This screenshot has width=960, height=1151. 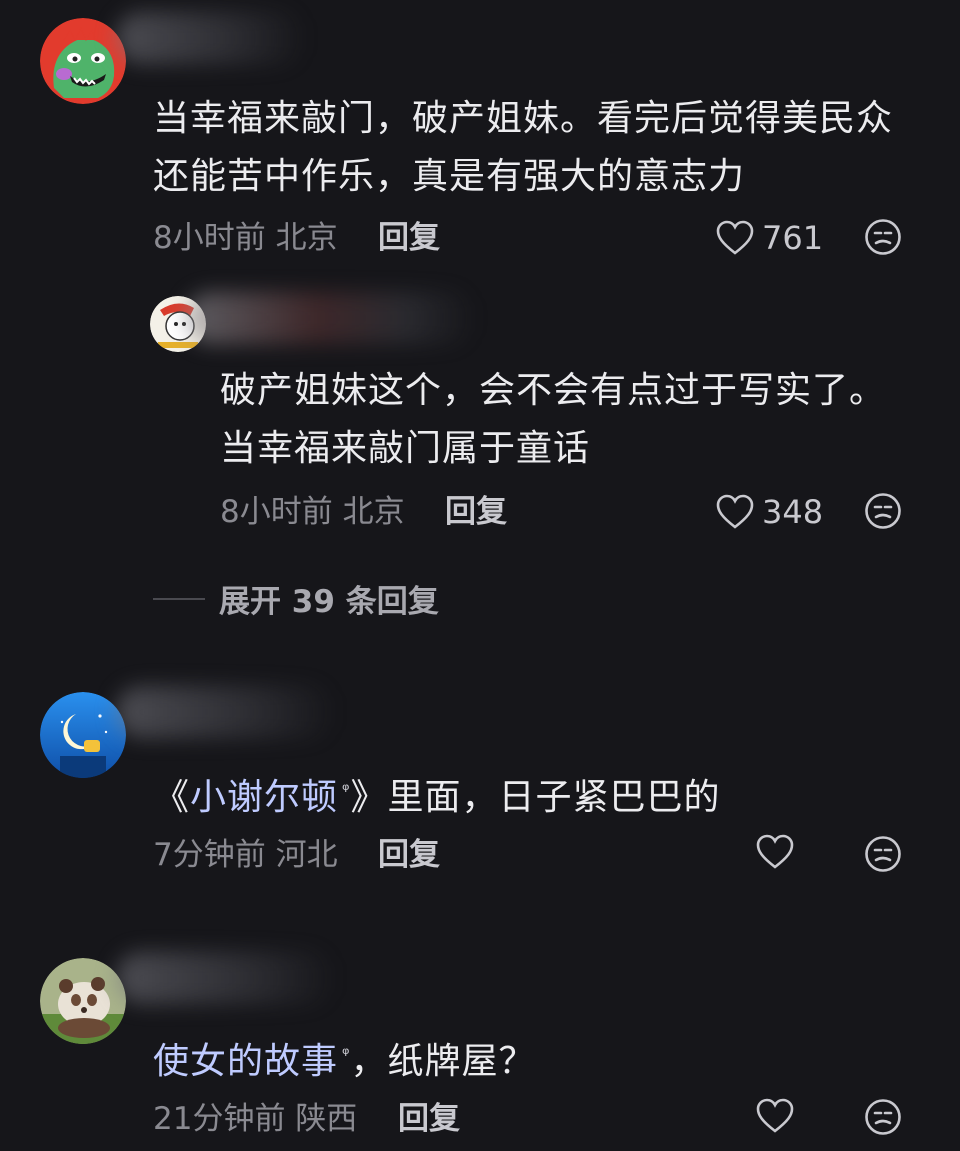 I want to click on comment-location: 河北, so click(x=306, y=855).